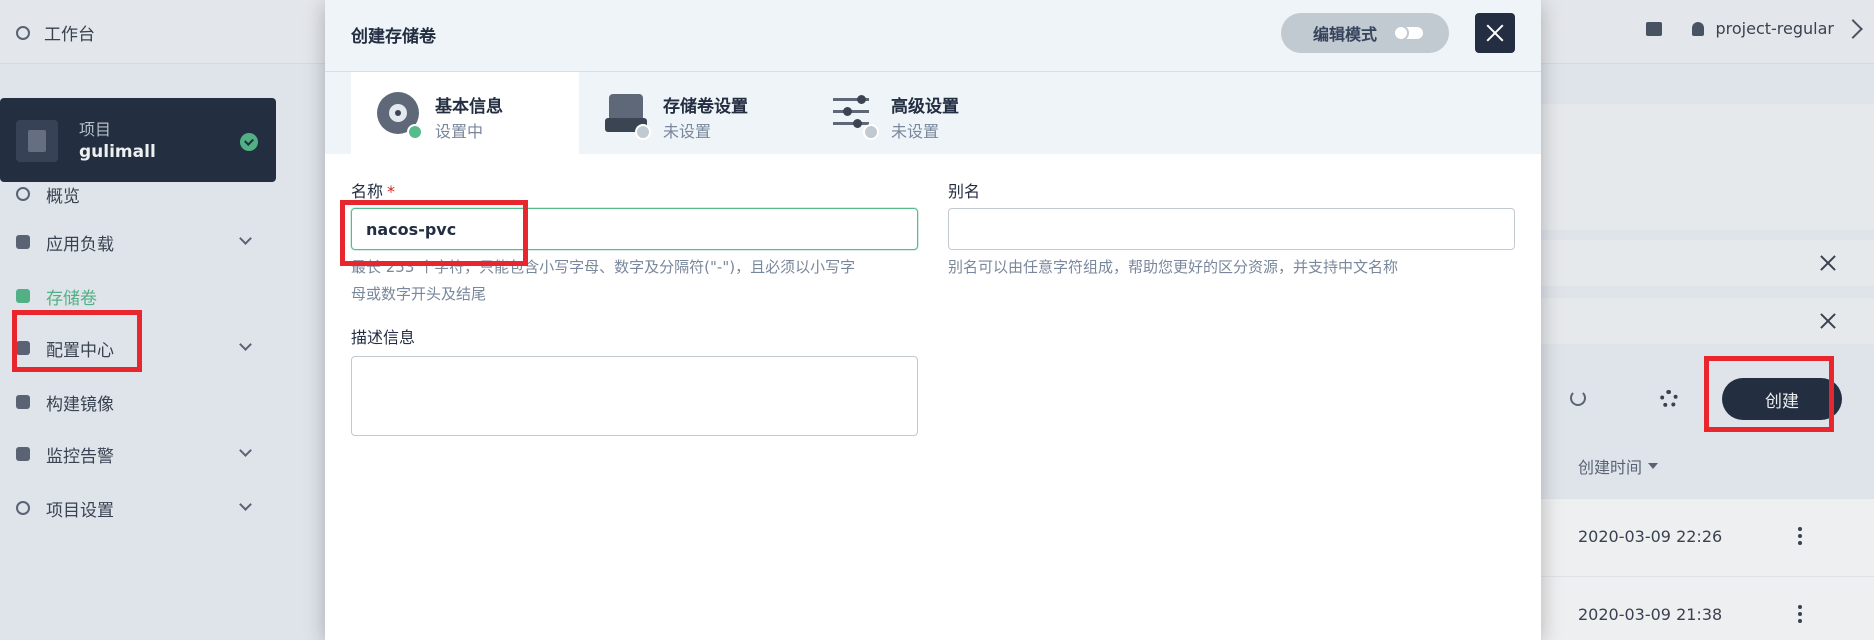  What do you see at coordinates (1173, 267) in the screenshot?
I see `alias-hint: 别名可以由任意字符组成，帮助您更好的区分资源，并支持中文名称` at bounding box center [1173, 267].